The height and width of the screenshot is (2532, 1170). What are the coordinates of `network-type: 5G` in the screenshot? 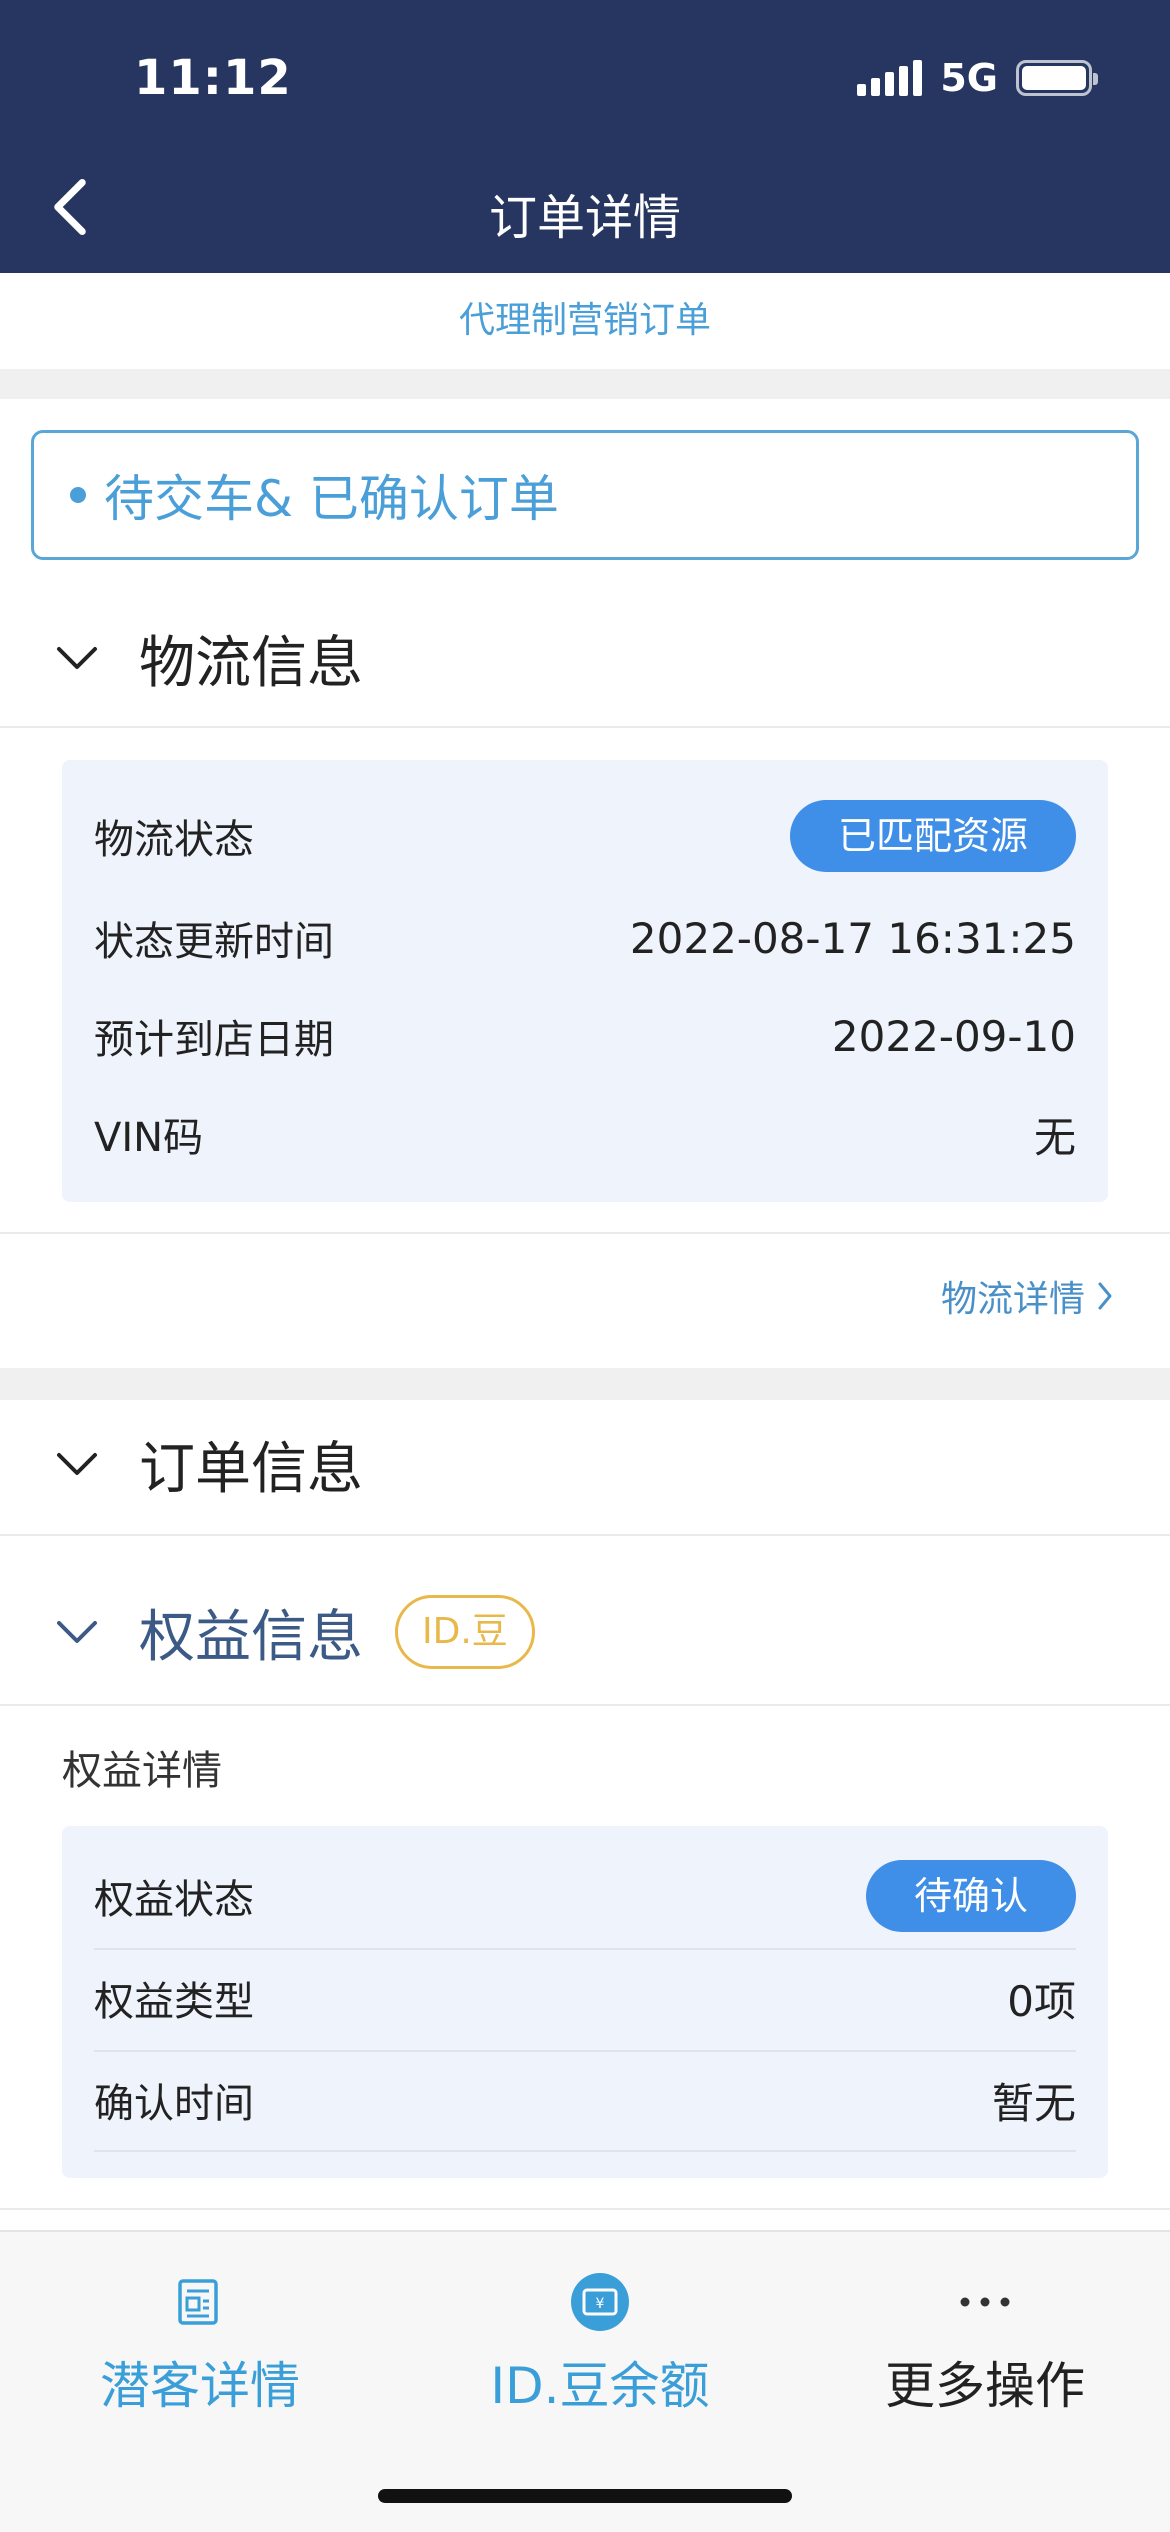 It's located at (969, 78).